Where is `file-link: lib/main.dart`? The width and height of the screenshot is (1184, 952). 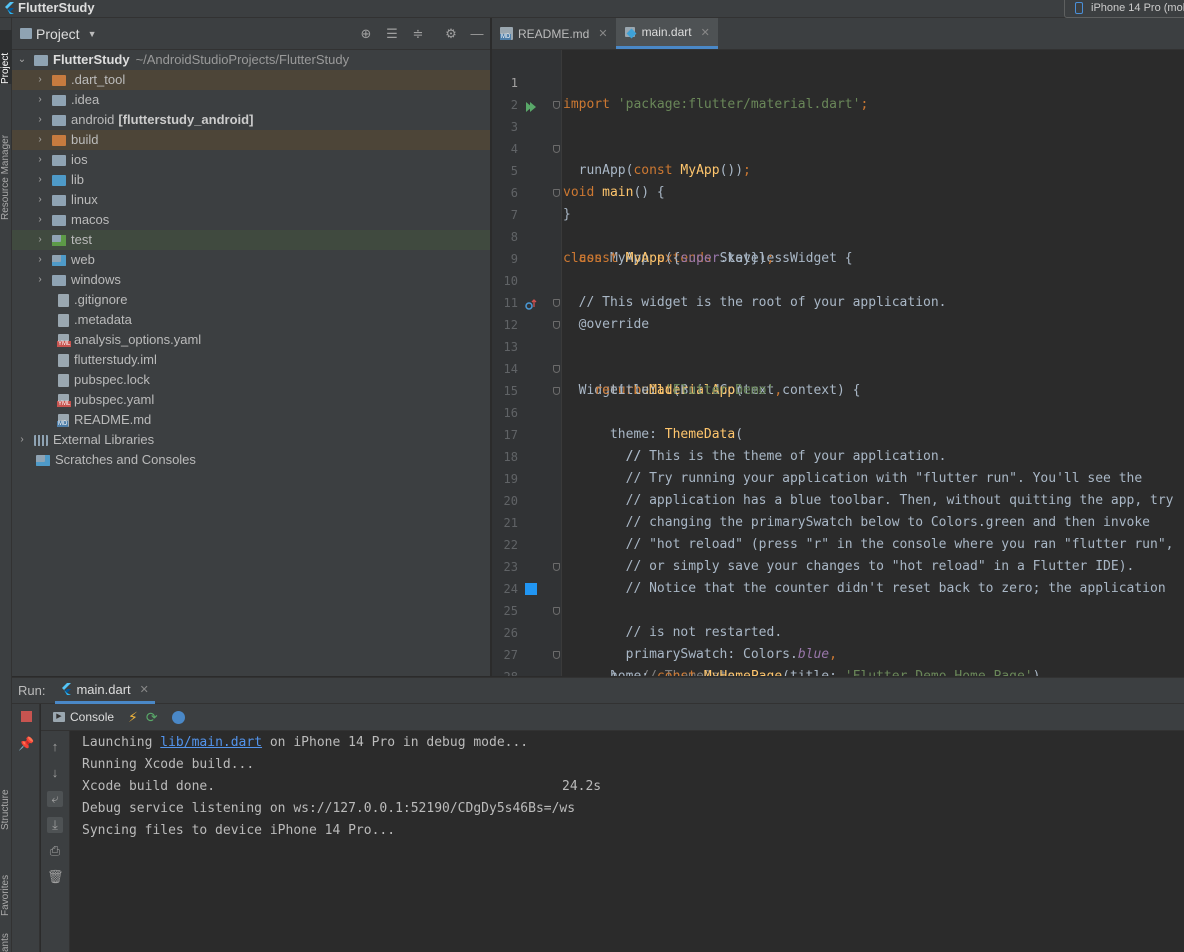 file-link: lib/main.dart is located at coordinates (211, 742).